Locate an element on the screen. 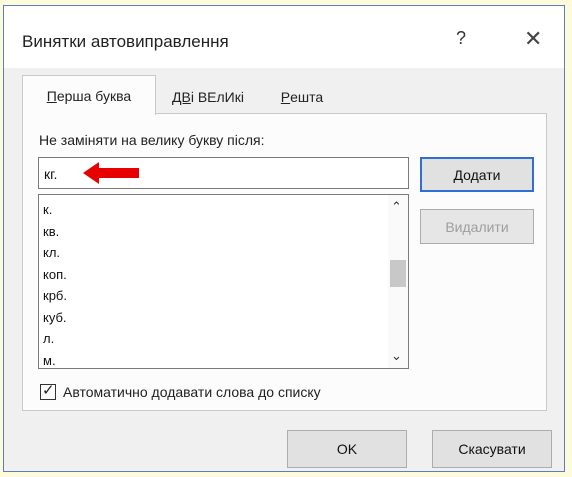 The width and height of the screenshot is (572, 477). tab-initial-caps: ДВ і ВЕлИкі is located at coordinates (208, 97).